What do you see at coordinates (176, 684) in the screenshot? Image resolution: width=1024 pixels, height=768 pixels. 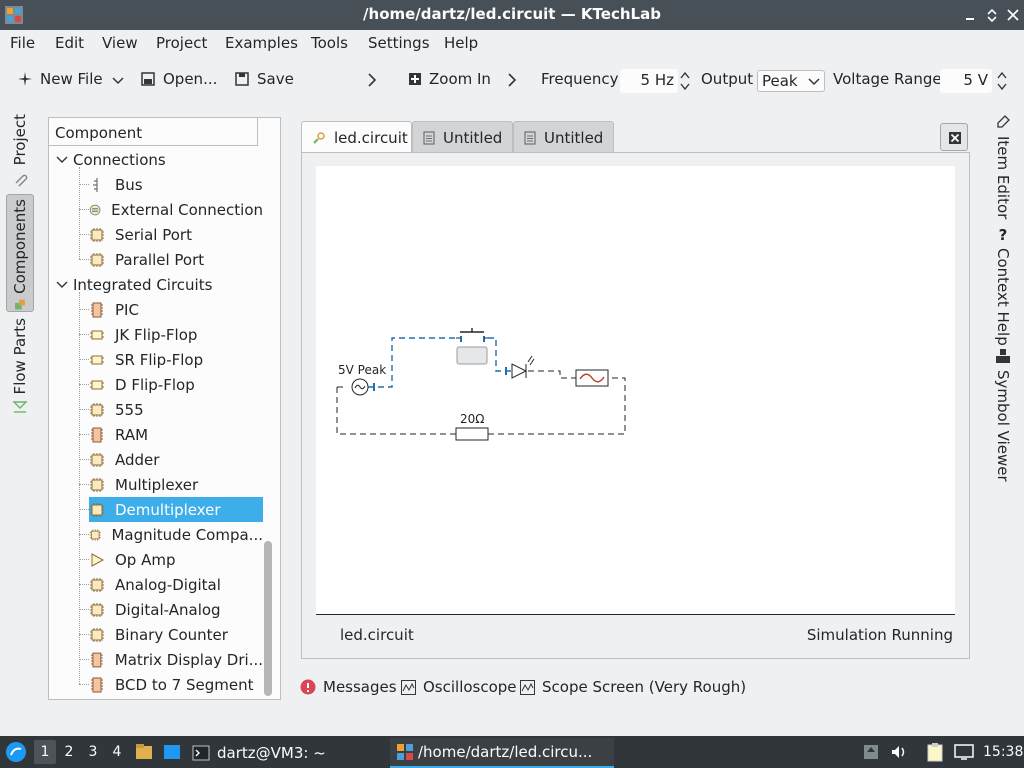 I see `tree-item: BCD to 7 Segment` at bounding box center [176, 684].